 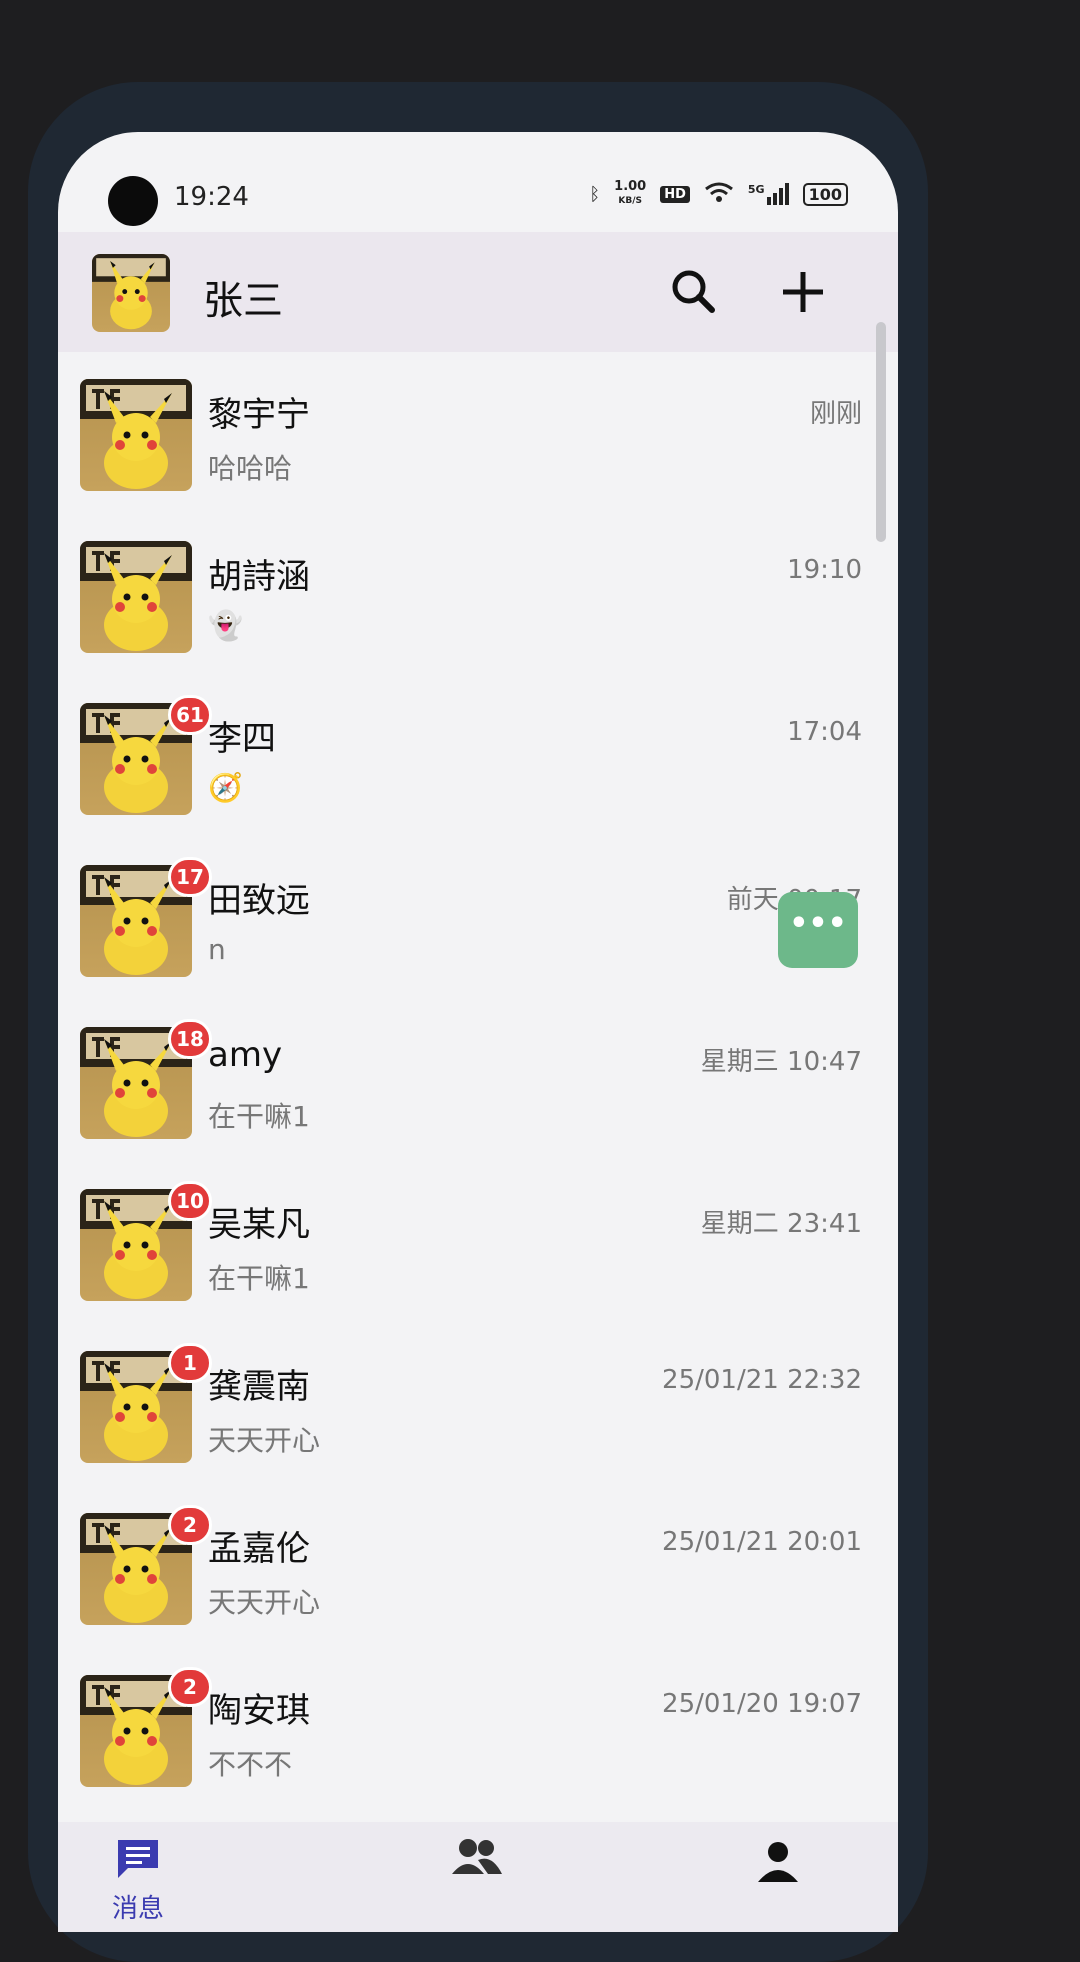 What do you see at coordinates (242, 739) in the screenshot?
I see `contact-name: 李四` at bounding box center [242, 739].